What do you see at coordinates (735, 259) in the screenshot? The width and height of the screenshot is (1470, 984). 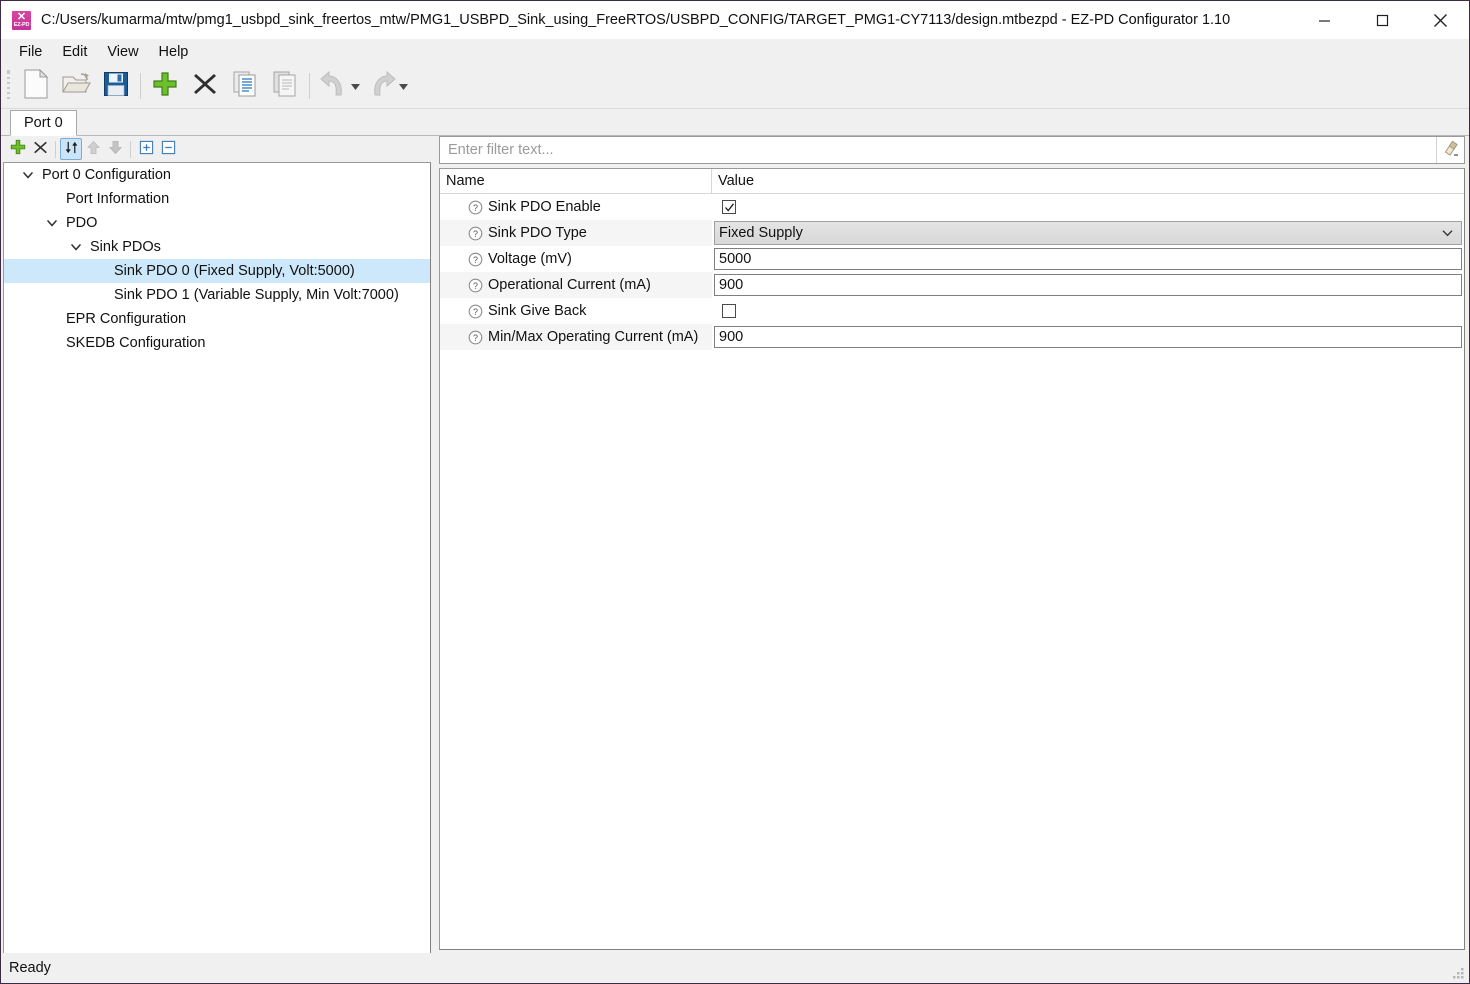 I see `text-input-value: 5000` at bounding box center [735, 259].